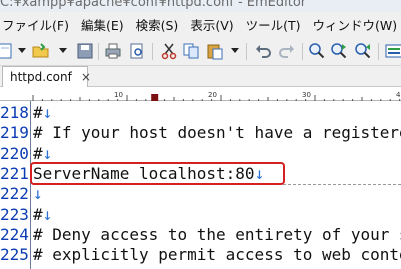  Describe the element at coordinates (191, 51) in the screenshot. I see `copy-icon` at that location.